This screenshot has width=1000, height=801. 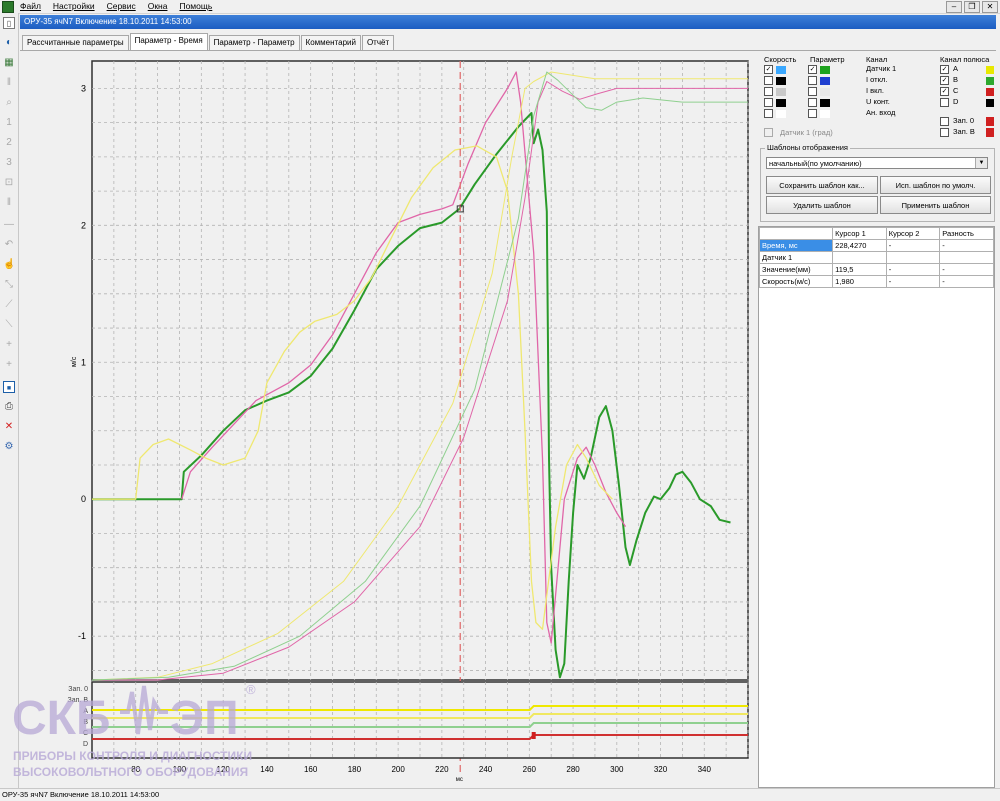 I want to click on tab-comment: Комментарий, so click(x=330, y=42).